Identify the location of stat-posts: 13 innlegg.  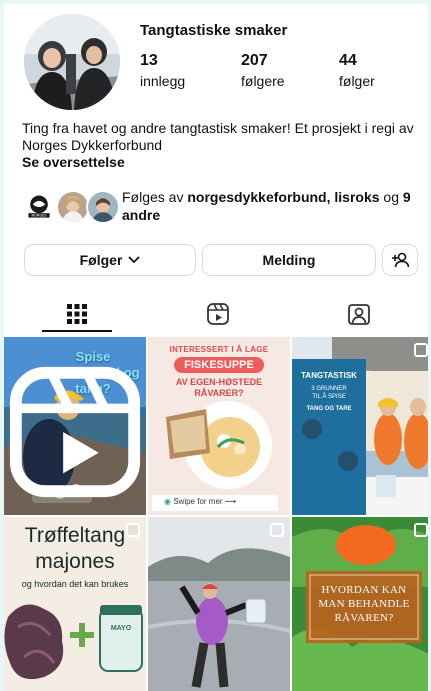
(162, 70).